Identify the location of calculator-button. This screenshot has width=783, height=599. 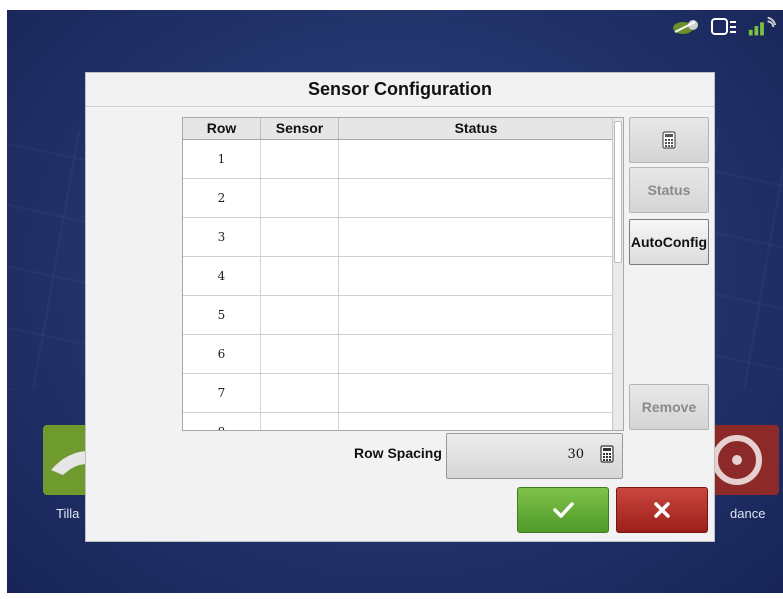
(669, 140).